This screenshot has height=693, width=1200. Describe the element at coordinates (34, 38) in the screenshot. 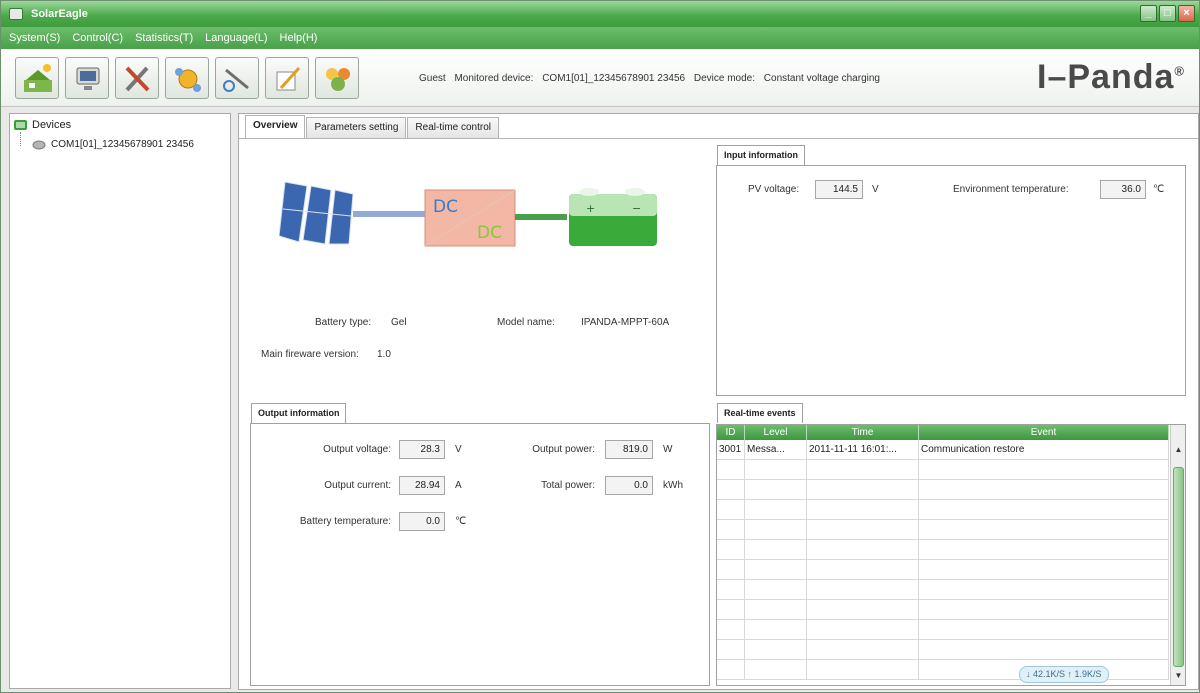

I see `menu-system: System(S)` at that location.